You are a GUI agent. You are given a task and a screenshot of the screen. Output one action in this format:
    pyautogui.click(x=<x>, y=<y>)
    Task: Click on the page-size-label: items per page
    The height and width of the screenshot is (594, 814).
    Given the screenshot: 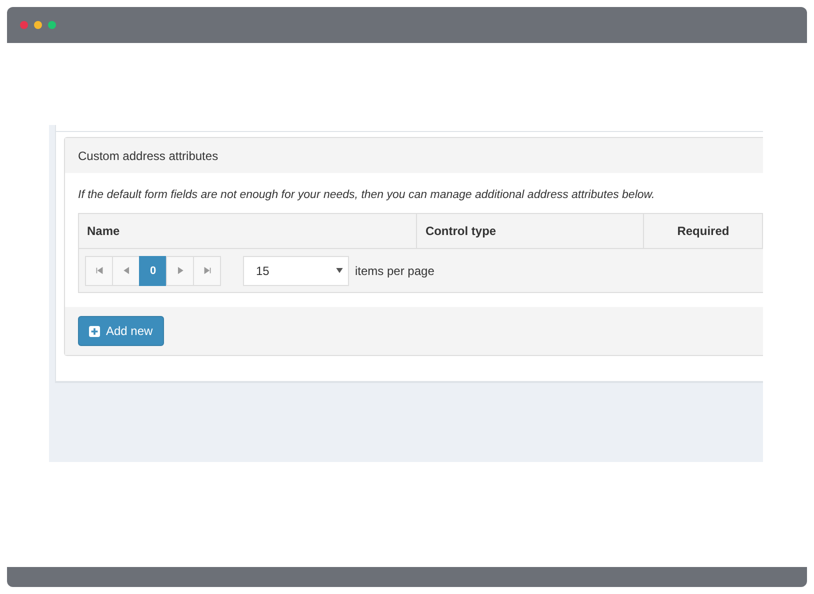 What is the action you would take?
    pyautogui.click(x=394, y=271)
    